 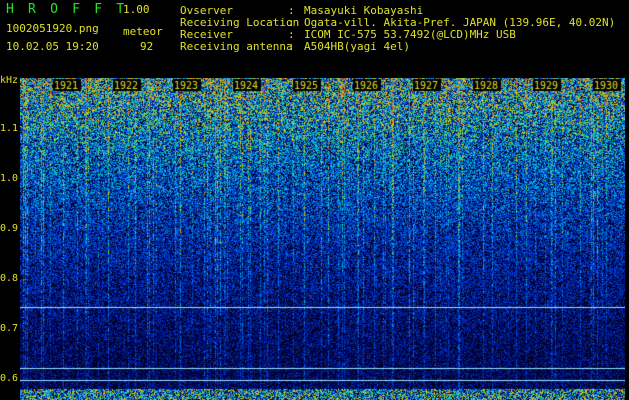 What do you see at coordinates (291, 46) in the screenshot?
I see `antenna-colon: :` at bounding box center [291, 46].